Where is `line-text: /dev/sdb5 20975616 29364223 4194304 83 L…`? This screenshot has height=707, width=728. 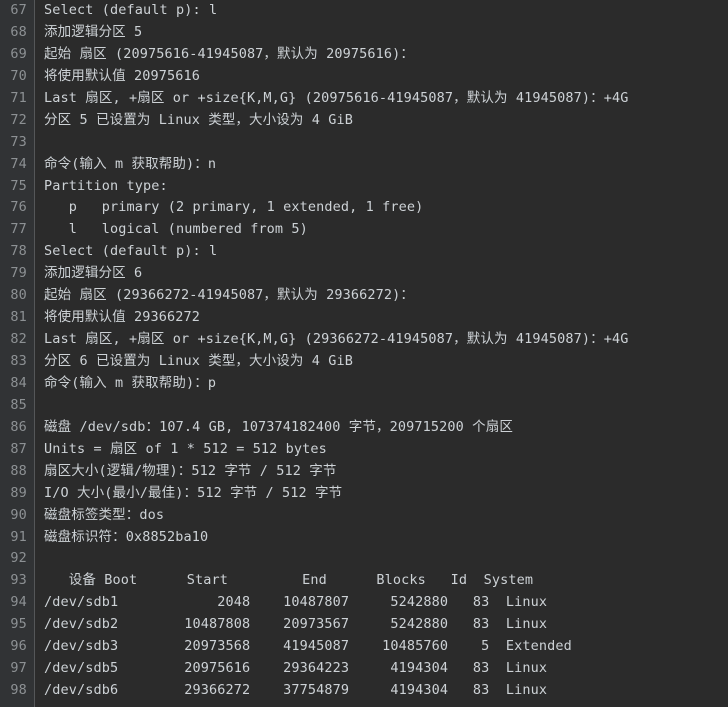 line-text: /dev/sdb5 20975616 29364223 4194304 83 L… is located at coordinates (296, 668).